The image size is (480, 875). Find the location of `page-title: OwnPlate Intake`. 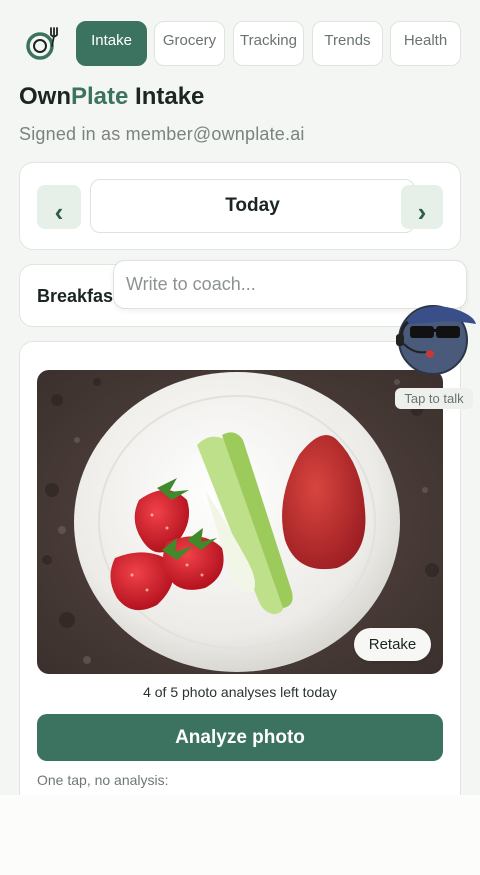

page-title: OwnPlate Intake is located at coordinates (111, 97).